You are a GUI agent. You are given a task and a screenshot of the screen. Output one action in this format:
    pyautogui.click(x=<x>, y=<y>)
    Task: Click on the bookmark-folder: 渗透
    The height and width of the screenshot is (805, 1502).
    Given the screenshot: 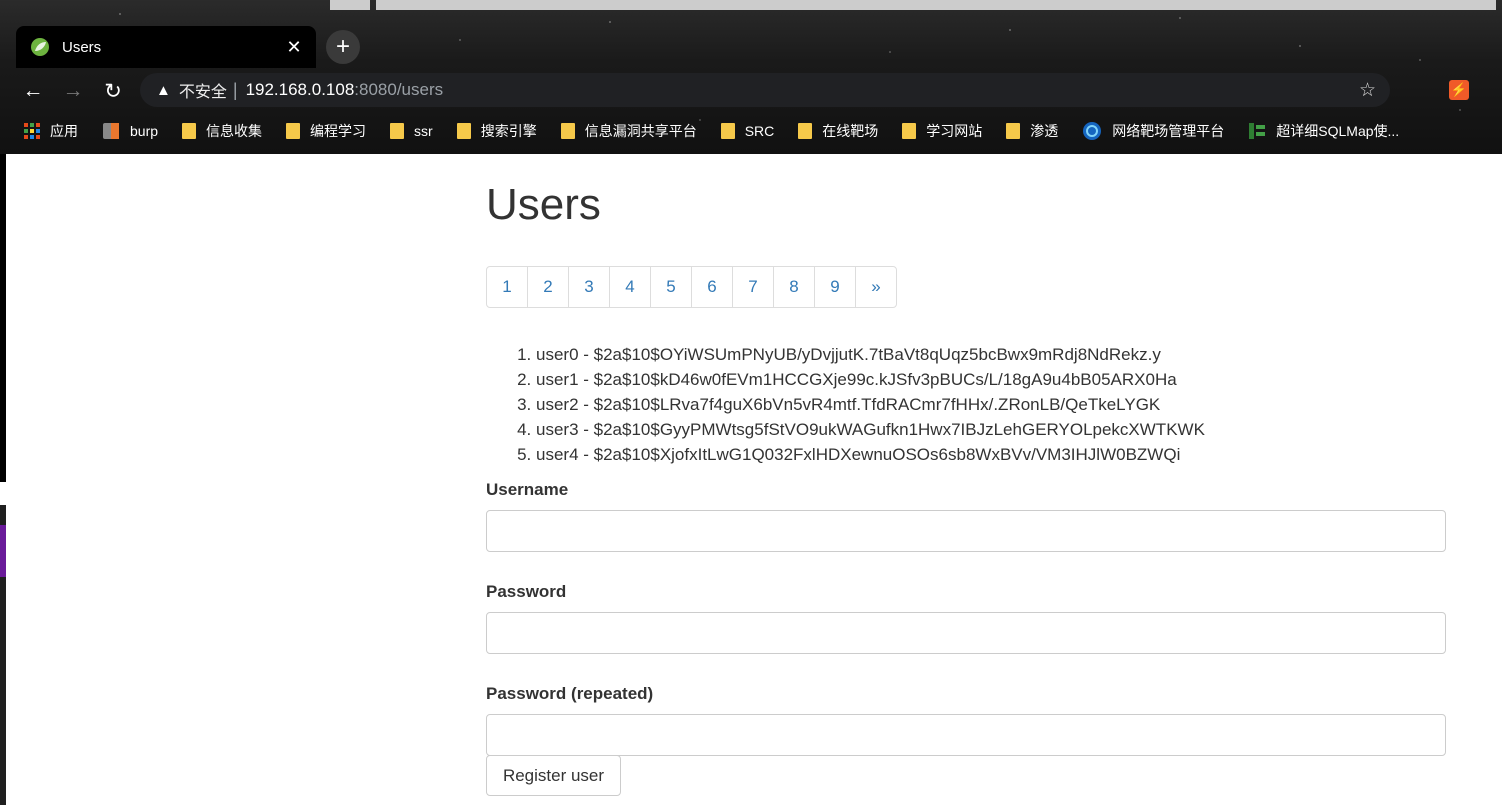 What is the action you would take?
    pyautogui.click(x=1032, y=131)
    